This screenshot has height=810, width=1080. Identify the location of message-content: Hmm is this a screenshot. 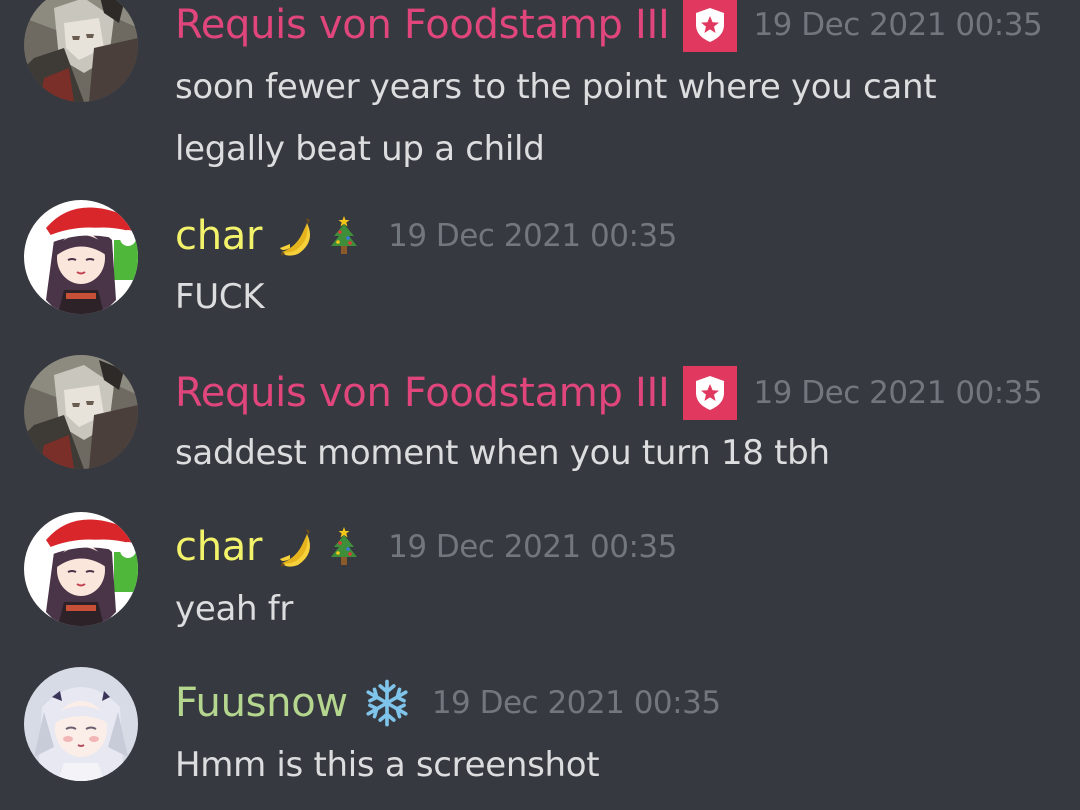
(615, 765).